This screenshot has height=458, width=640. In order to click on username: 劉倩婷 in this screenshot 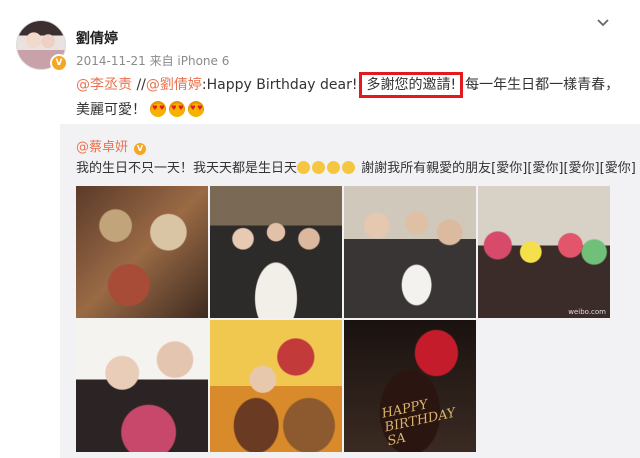, I will do `click(97, 38)`.